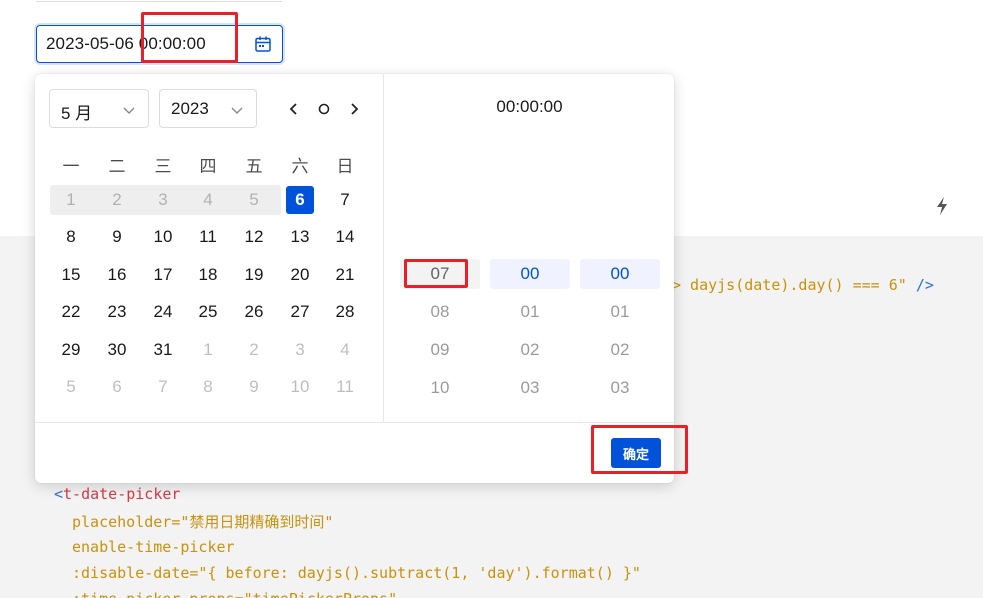 Image resolution: width=983 pixels, height=598 pixels. Describe the element at coordinates (529, 106) in the screenshot. I see `time-header: 00:00:00` at that location.